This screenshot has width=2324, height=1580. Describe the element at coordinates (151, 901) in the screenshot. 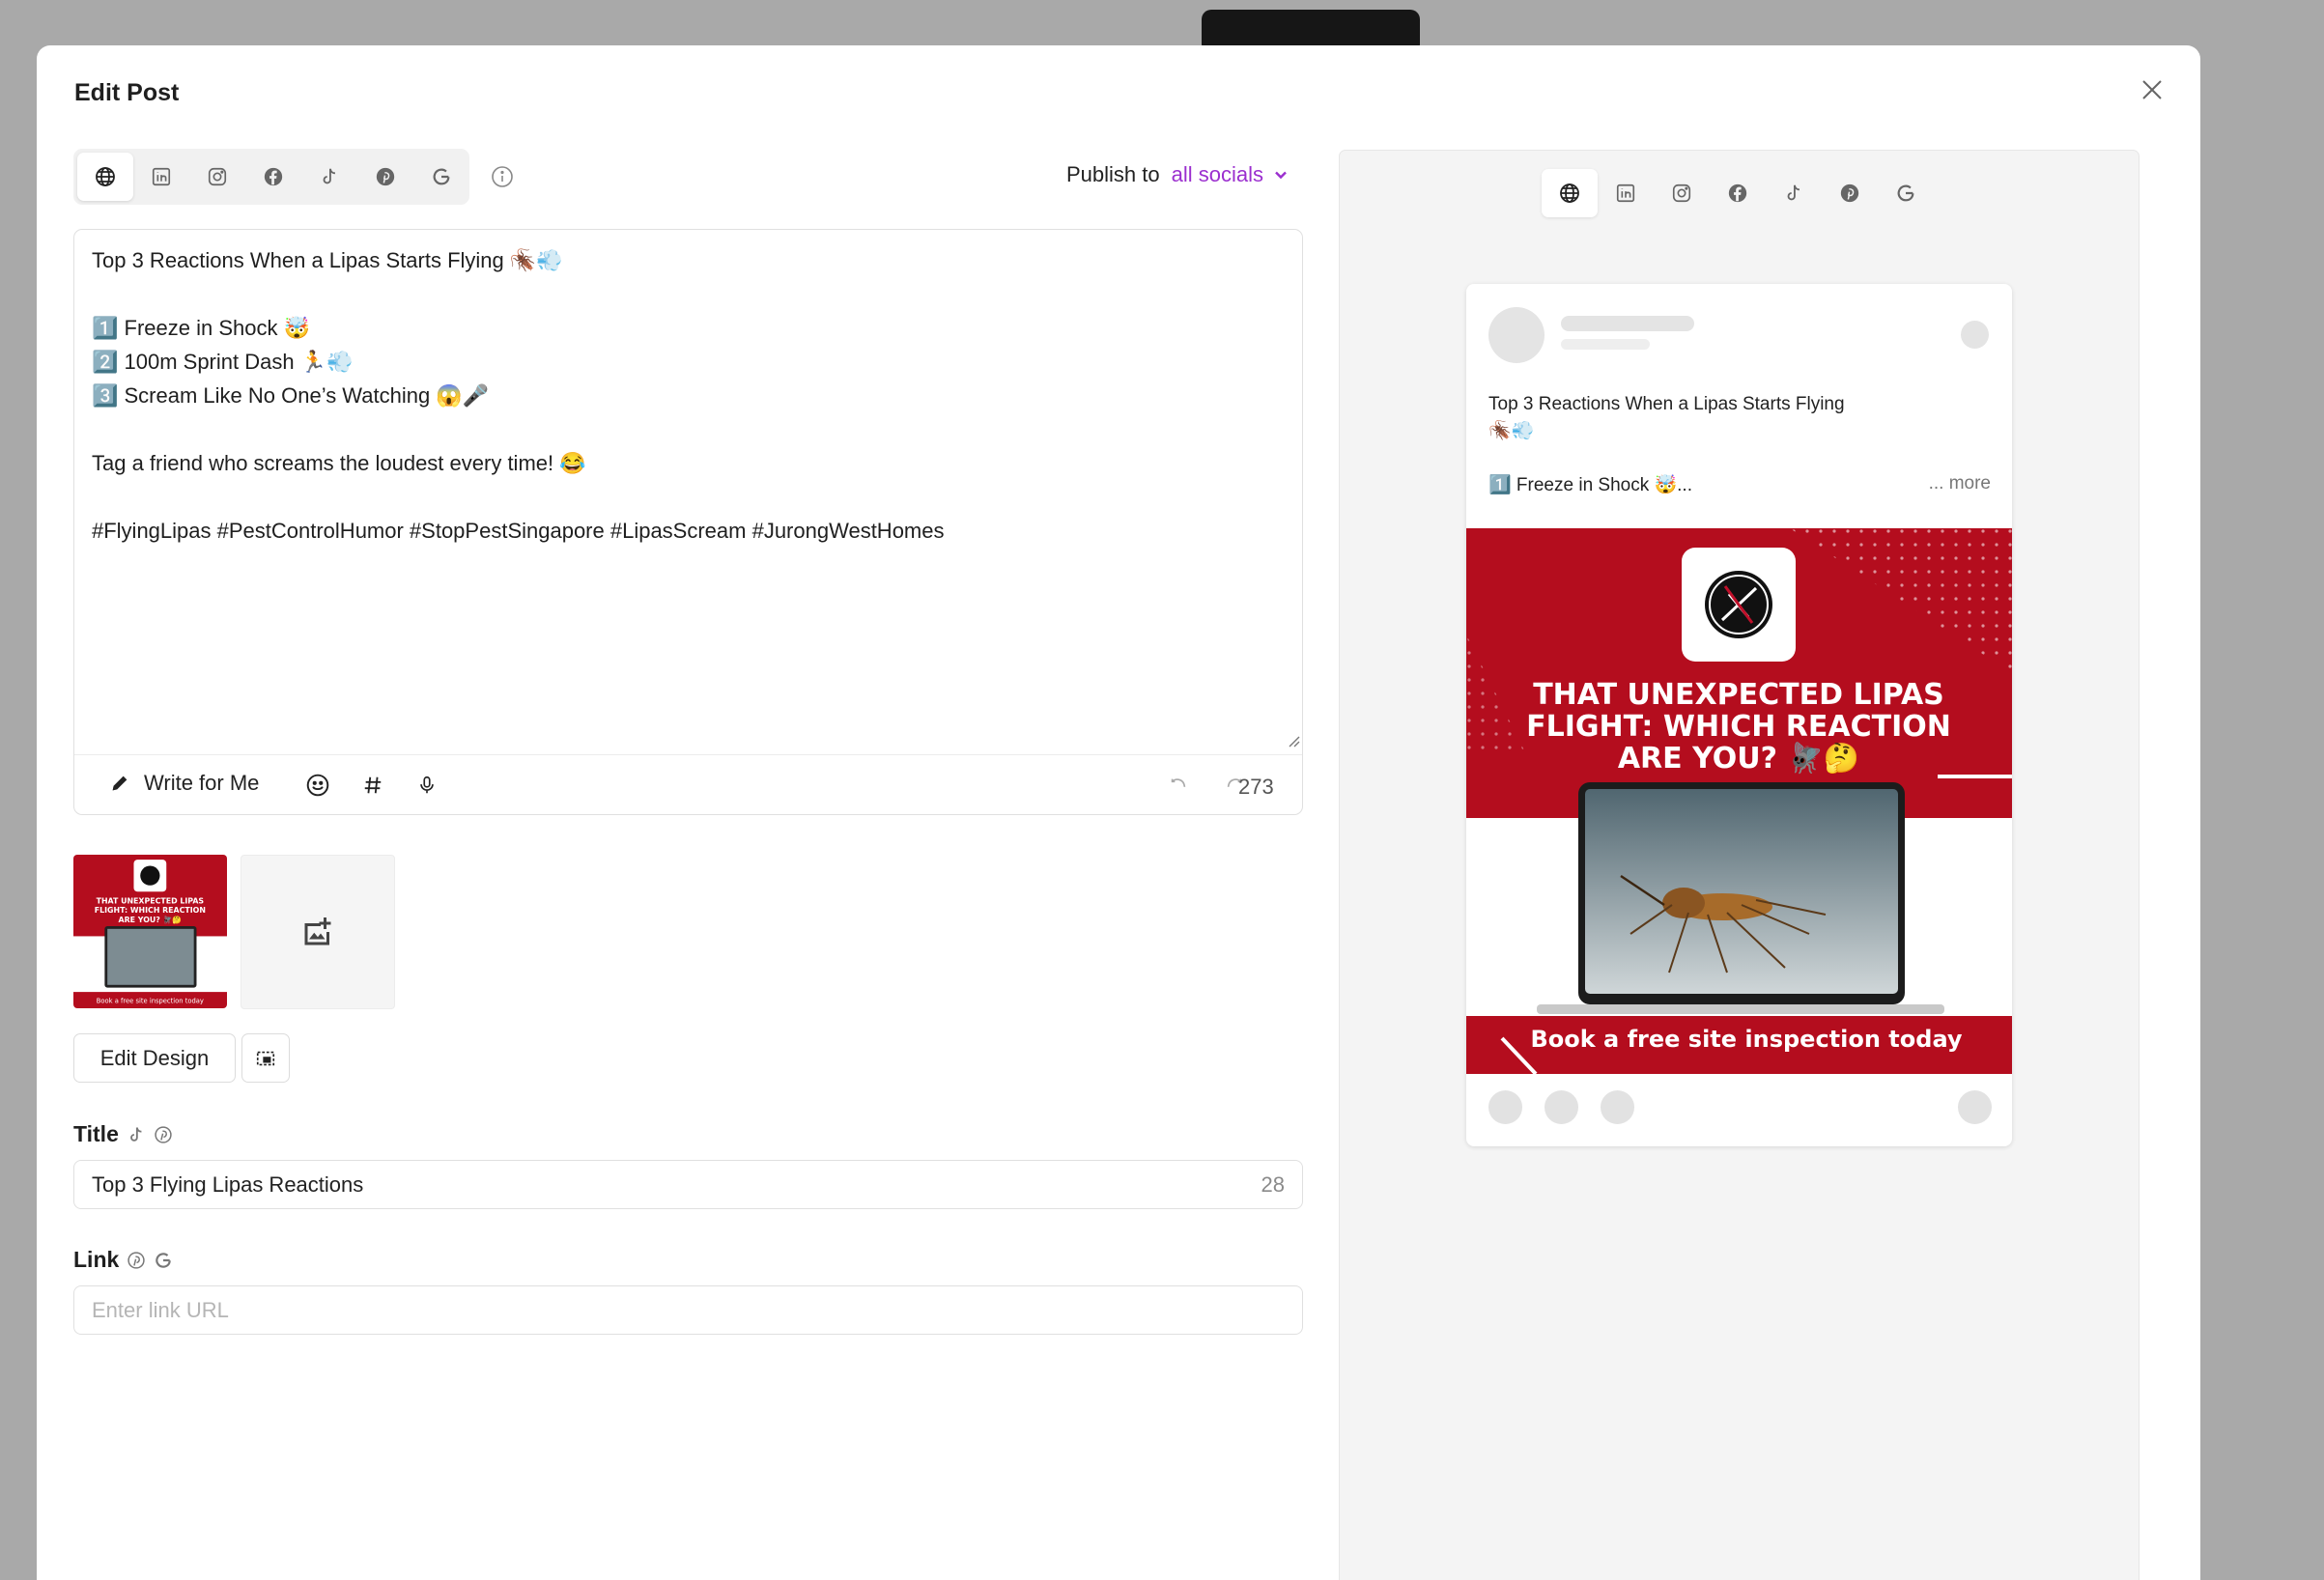

I see `svg-text: THAT UNEXPECTED LIPAS` at that location.